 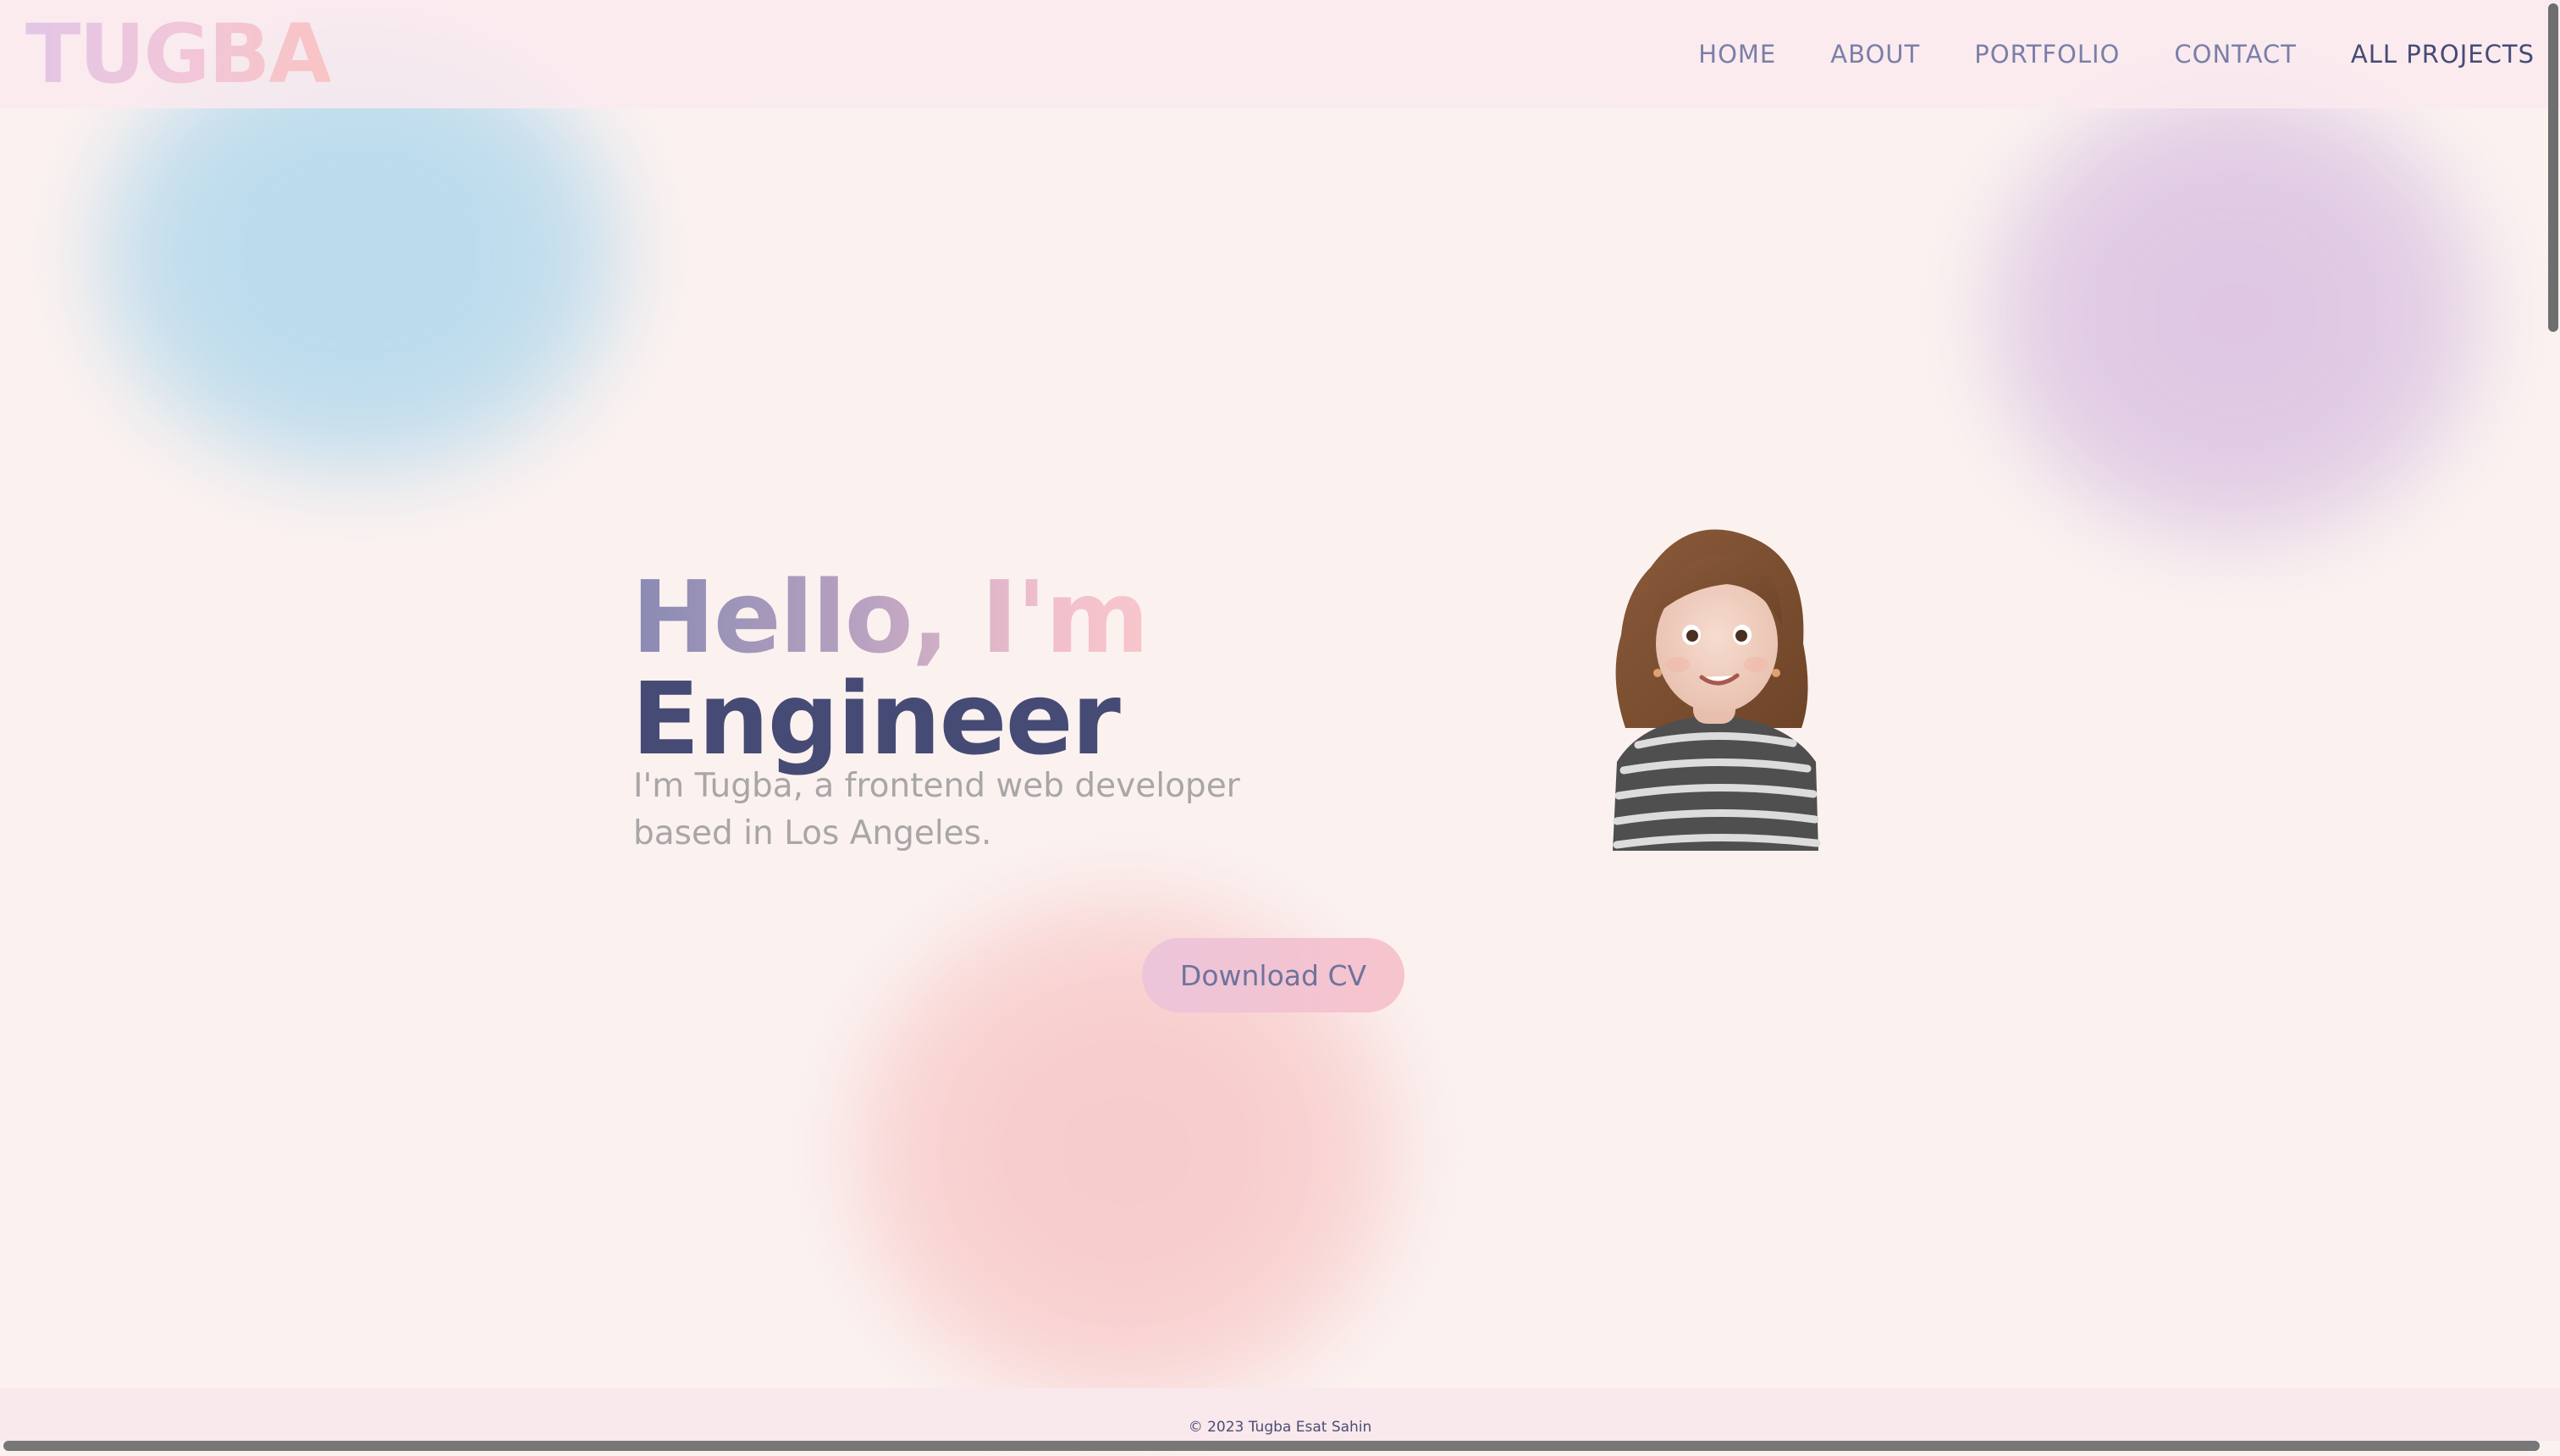 I want to click on nav-item-about: ABOUT, so click(x=1875, y=54).